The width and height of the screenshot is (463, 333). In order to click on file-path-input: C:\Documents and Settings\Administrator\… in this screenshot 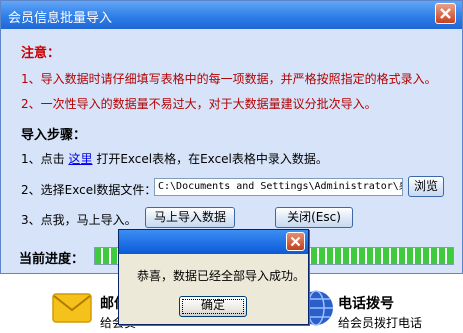, I will do `click(278, 187)`.